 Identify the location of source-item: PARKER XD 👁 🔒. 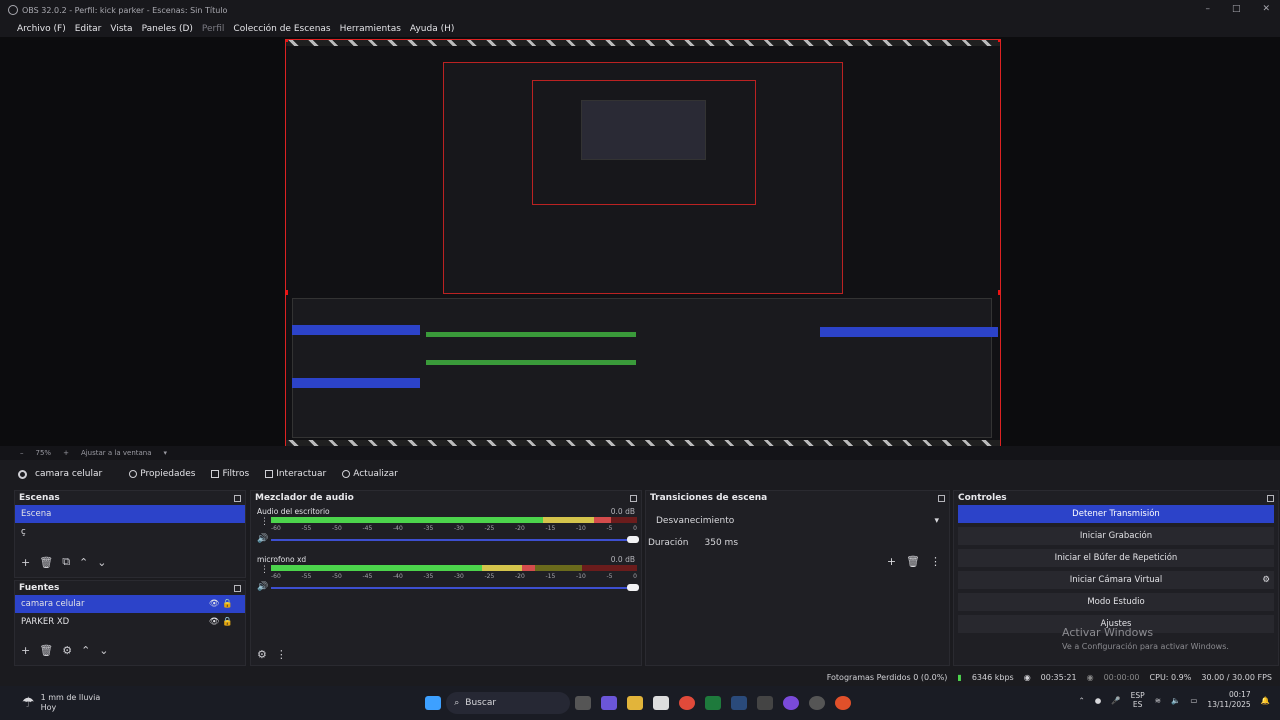
(130, 622).